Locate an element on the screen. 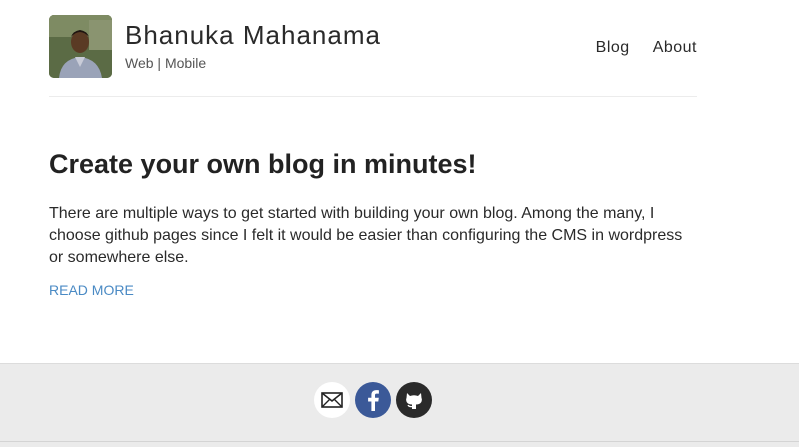 The height and width of the screenshot is (447, 799). nav-link-blog: Blog is located at coordinates (613, 48).